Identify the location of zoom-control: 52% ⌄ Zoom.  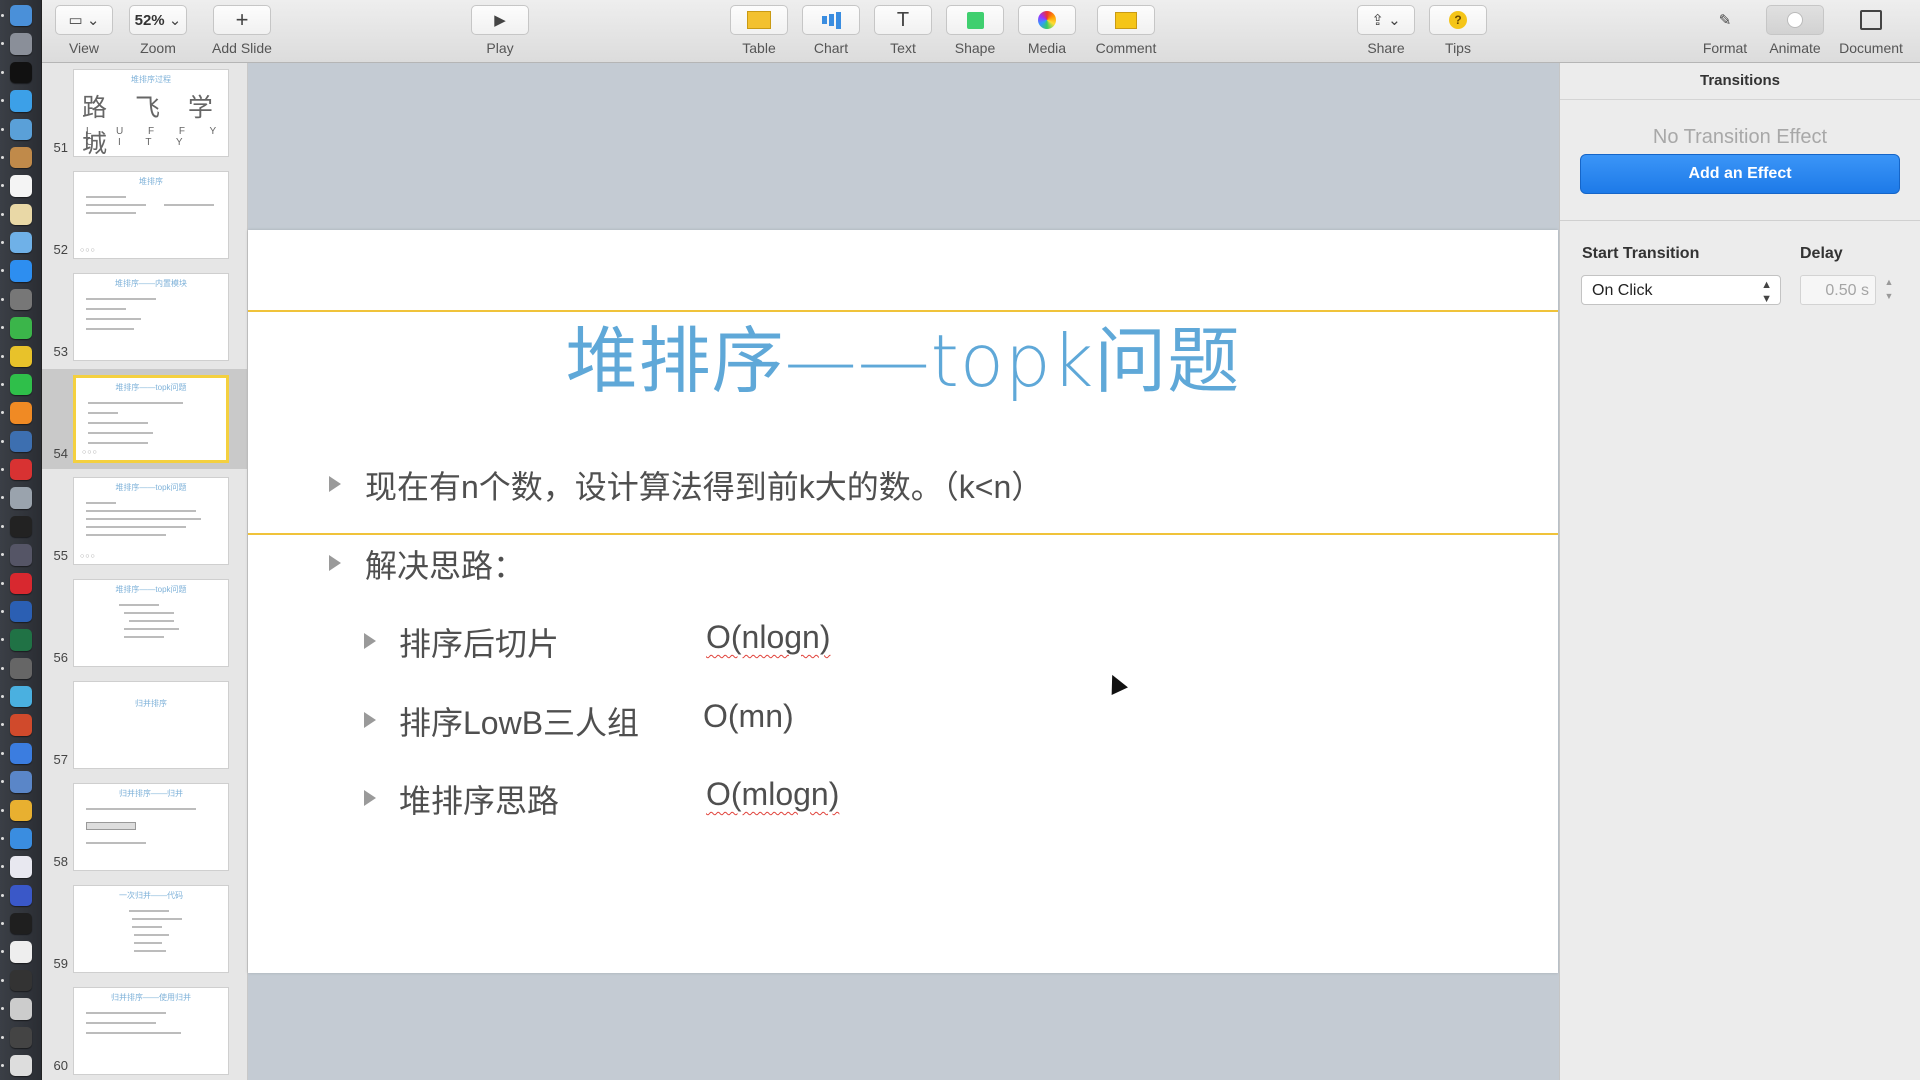
(158, 30).